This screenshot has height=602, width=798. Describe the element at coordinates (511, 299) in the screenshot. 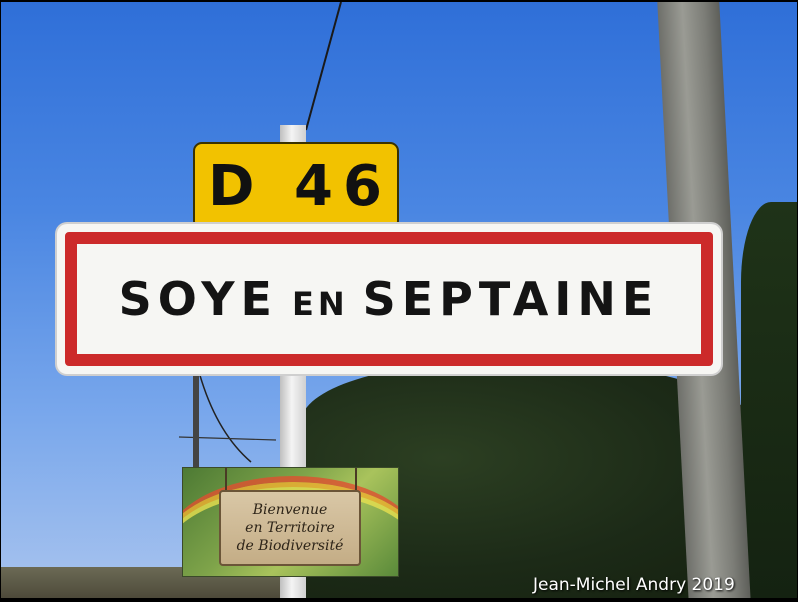

I see `town-name-word-3: SEPTAINE` at that location.